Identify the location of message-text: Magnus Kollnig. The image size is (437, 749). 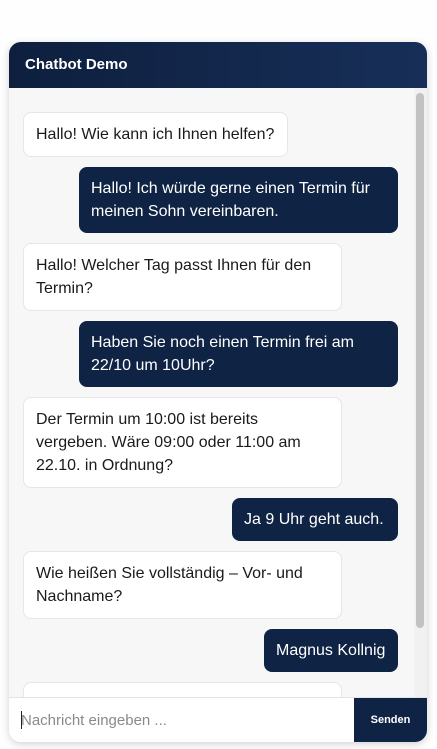
(331, 650).